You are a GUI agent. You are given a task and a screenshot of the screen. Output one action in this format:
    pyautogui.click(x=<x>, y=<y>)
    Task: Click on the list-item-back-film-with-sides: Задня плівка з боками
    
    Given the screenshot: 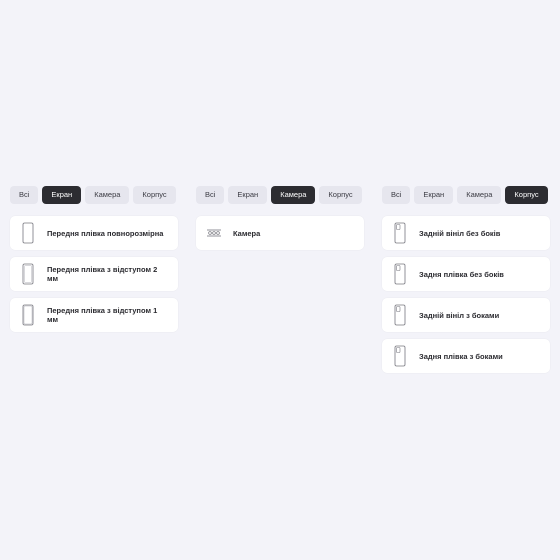 What is the action you would take?
    pyautogui.click(x=466, y=356)
    